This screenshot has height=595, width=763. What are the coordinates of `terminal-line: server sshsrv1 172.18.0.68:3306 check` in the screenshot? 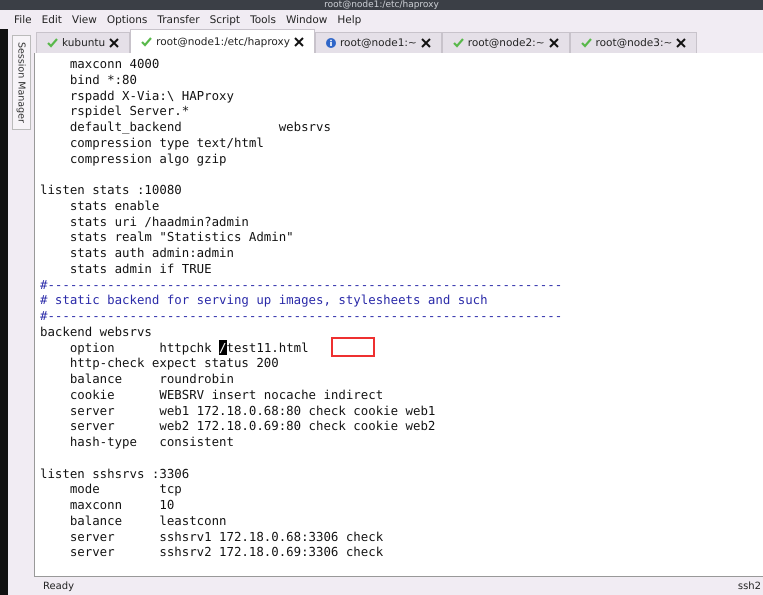 It's located at (226, 536).